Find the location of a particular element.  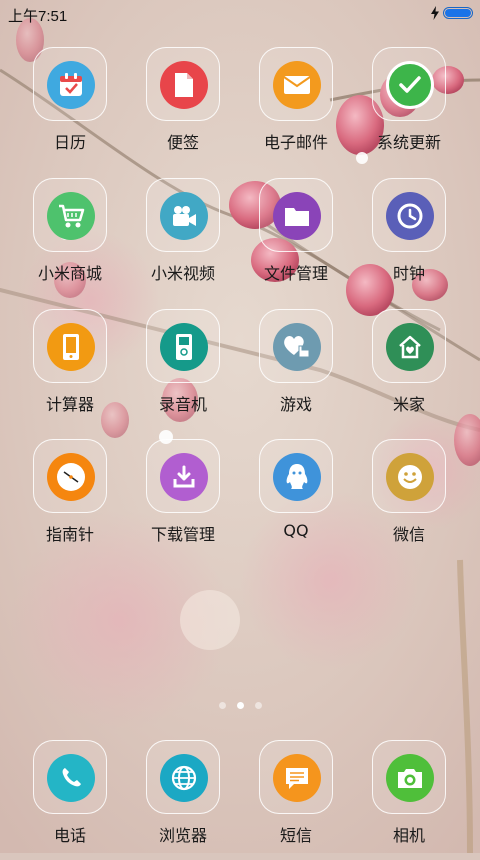

app-label: 浏览器 is located at coordinates (182, 835).